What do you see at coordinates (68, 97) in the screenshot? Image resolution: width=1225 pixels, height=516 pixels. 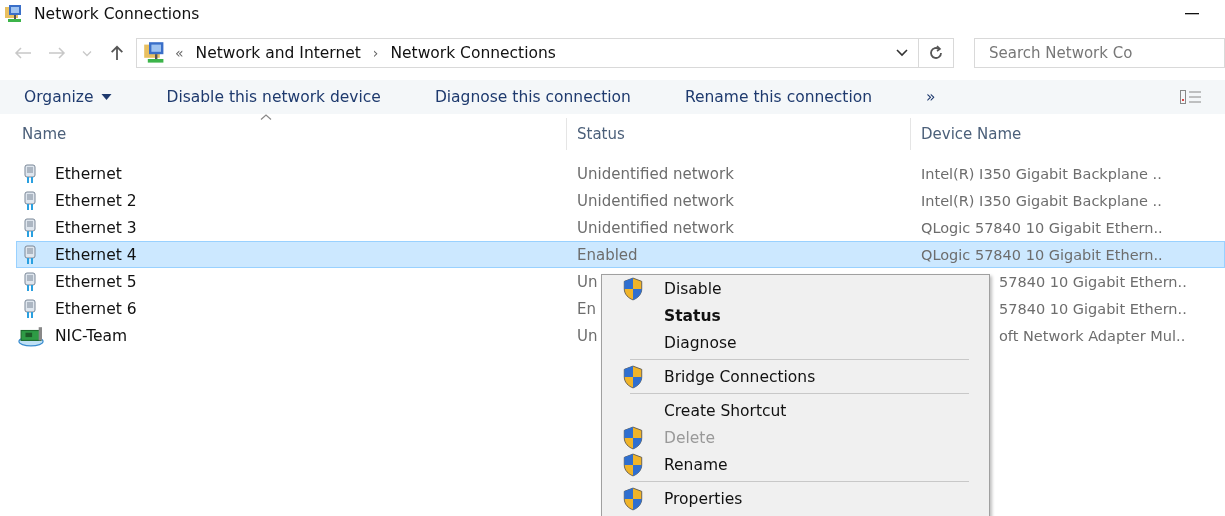 I see `organize-menu-button: Organize` at bounding box center [68, 97].